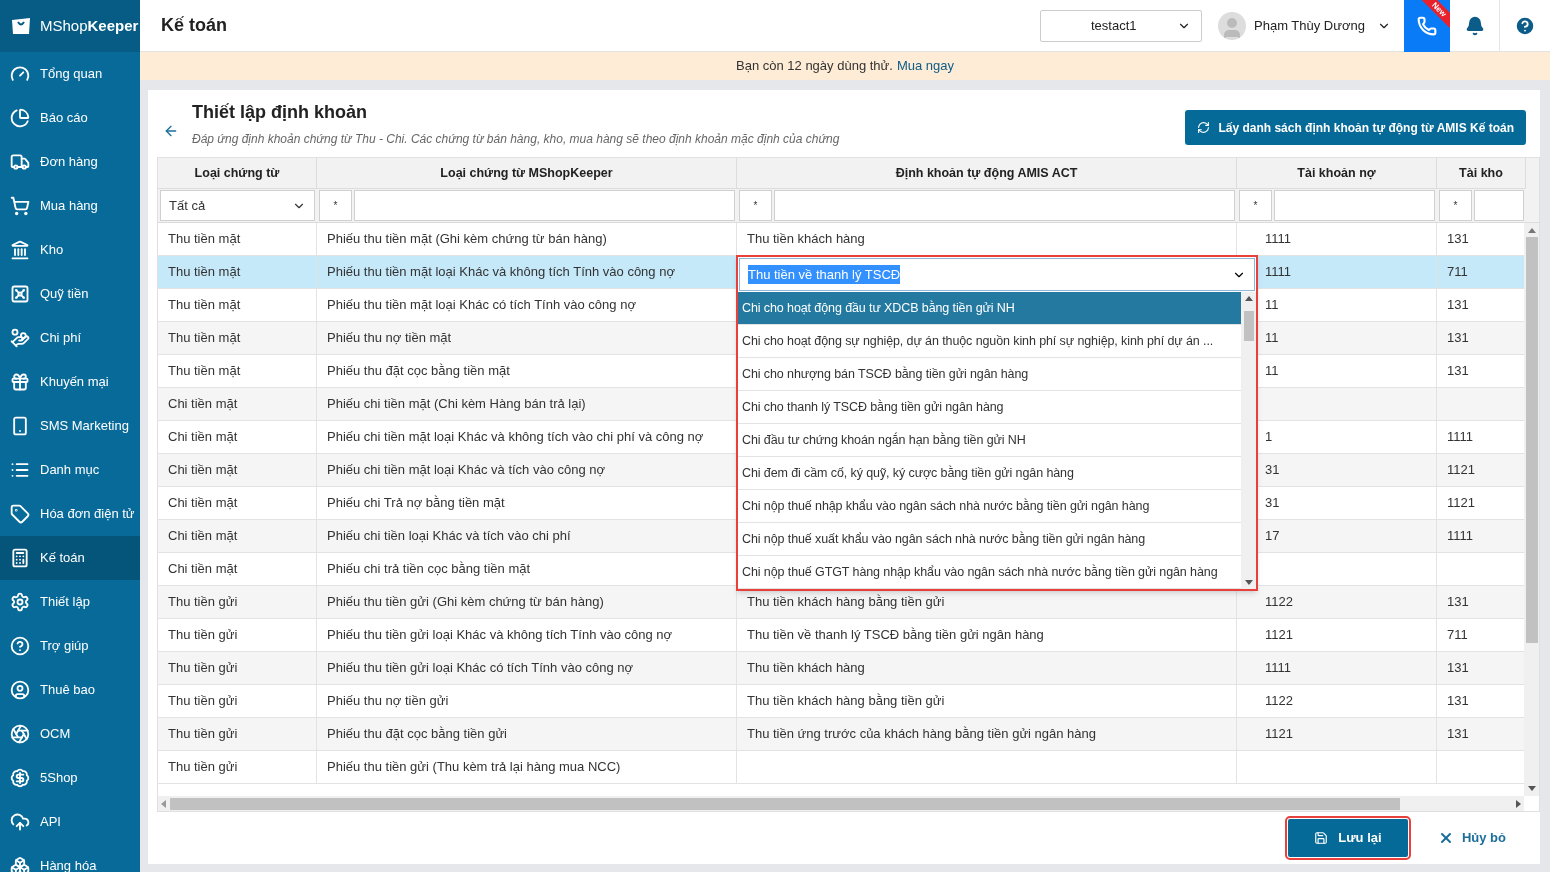  I want to click on page-heading: Kế toán, so click(194, 25).